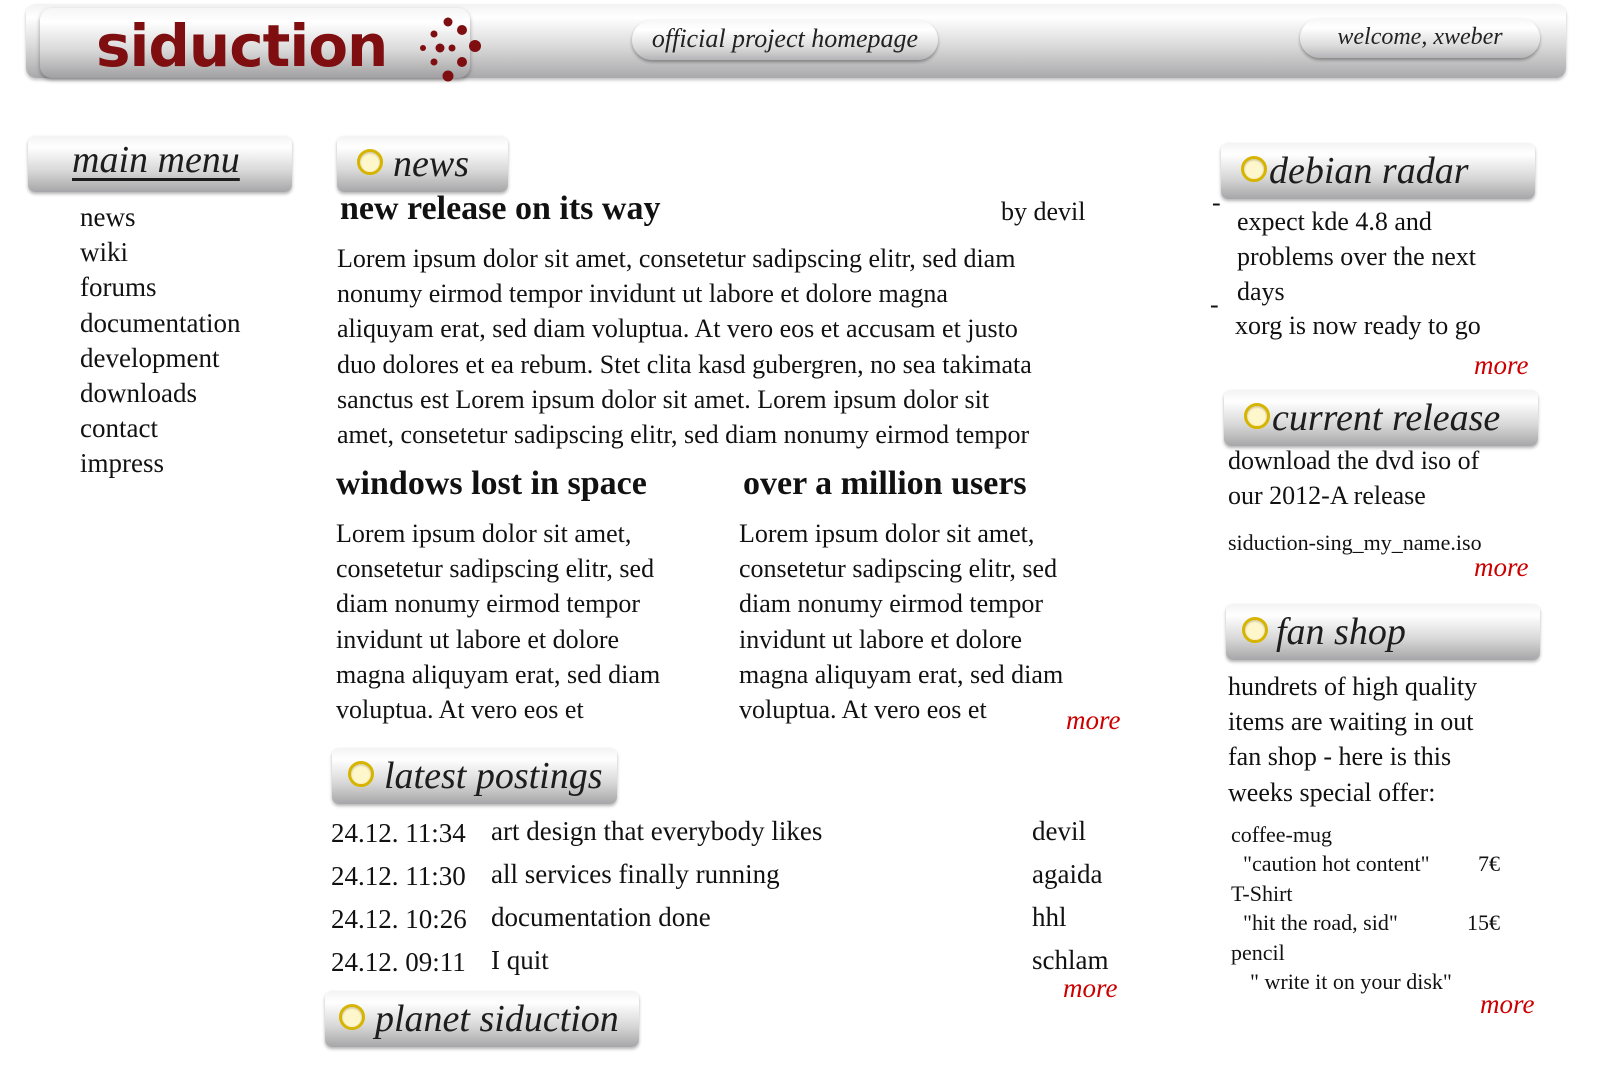  Describe the element at coordinates (160, 217) in the screenshot. I see `menu-item-news: news` at that location.